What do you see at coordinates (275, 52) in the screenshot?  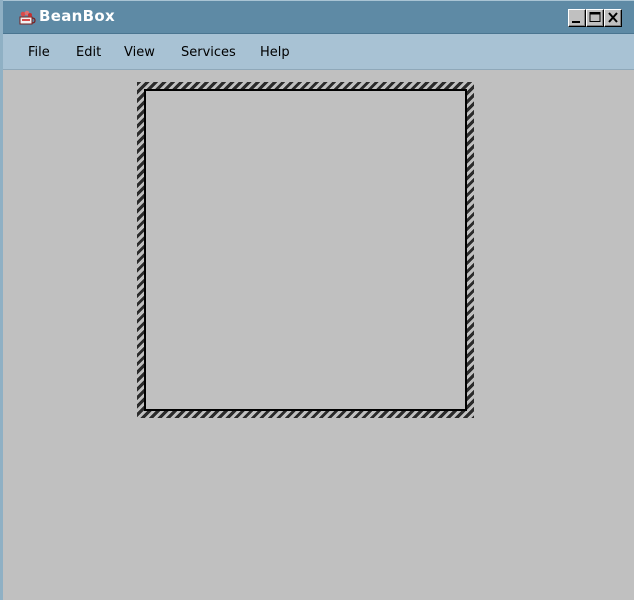 I see `menu-help: Help` at bounding box center [275, 52].